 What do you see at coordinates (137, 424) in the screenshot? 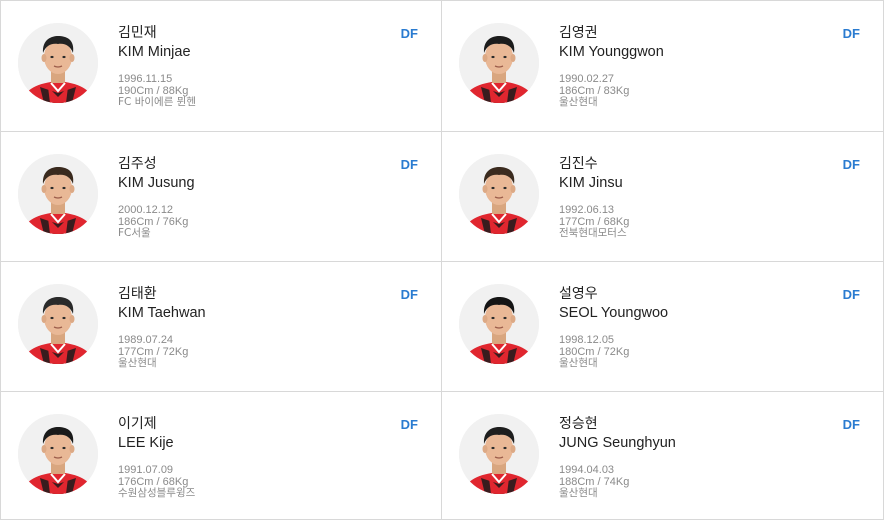
I see `player-korean-name: 이기제` at bounding box center [137, 424].